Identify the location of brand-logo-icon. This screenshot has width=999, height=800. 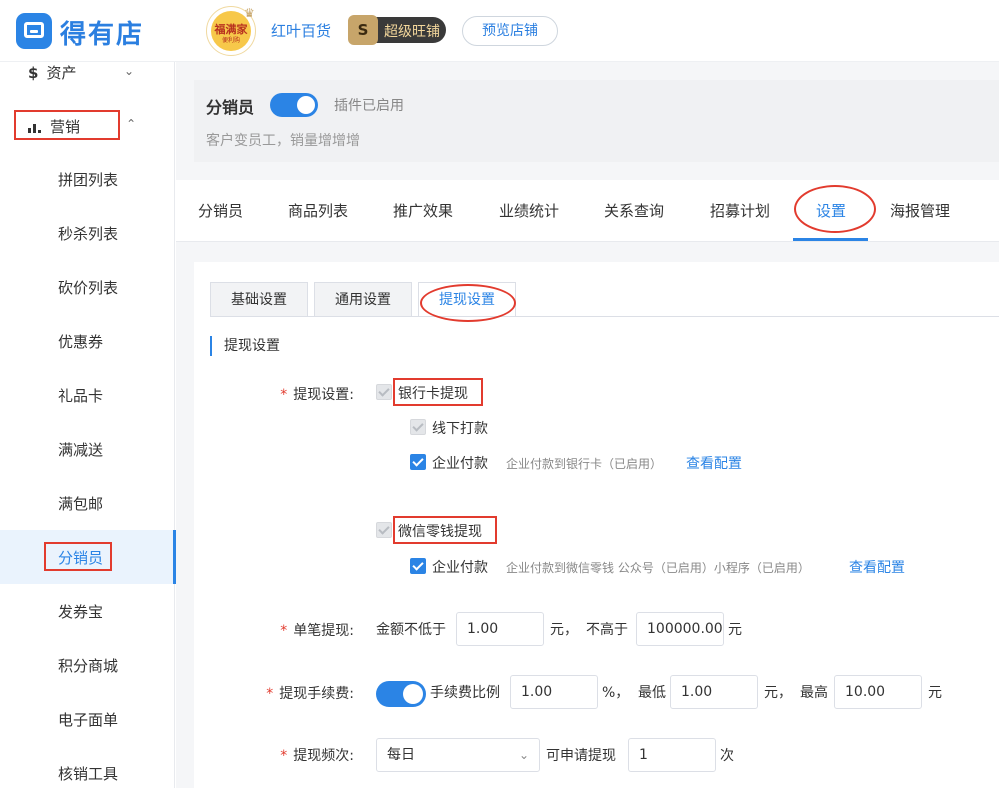
(34, 31).